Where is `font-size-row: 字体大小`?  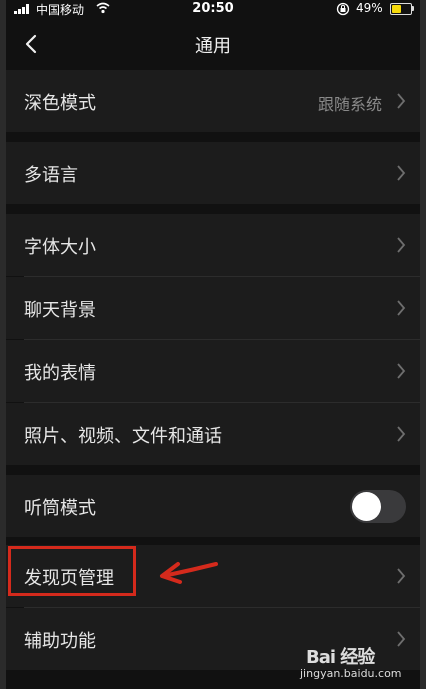 font-size-row: 字体大小 is located at coordinates (213, 245).